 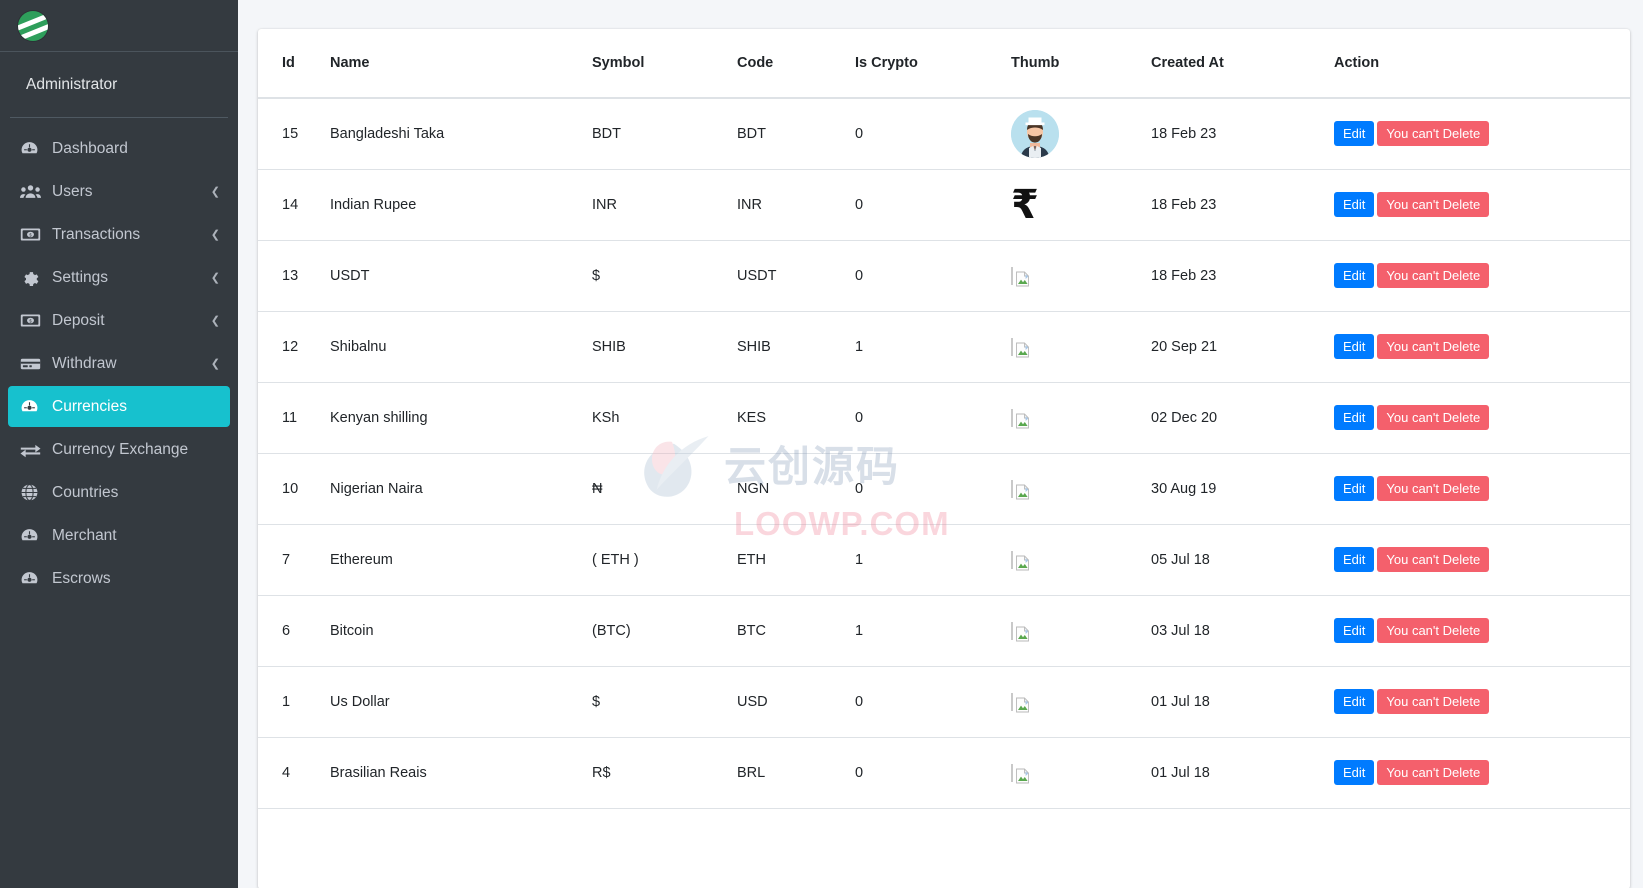 What do you see at coordinates (461, 64) in the screenshot?
I see `column-header-name: Name` at bounding box center [461, 64].